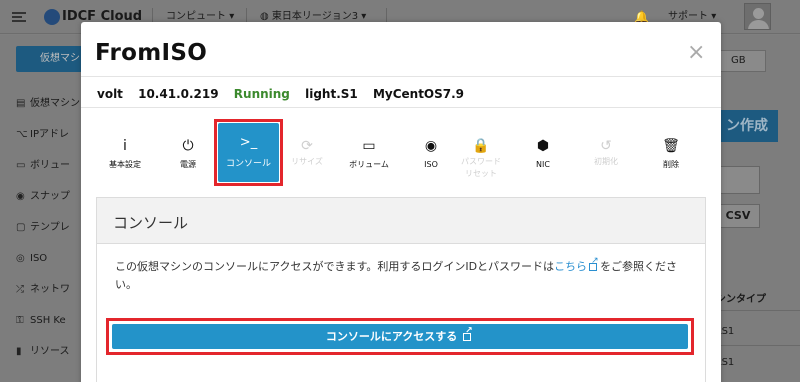 This screenshot has height=382, width=800. What do you see at coordinates (48, 320) in the screenshot?
I see `sidebar-item-label: SSH Ke` at bounding box center [48, 320].